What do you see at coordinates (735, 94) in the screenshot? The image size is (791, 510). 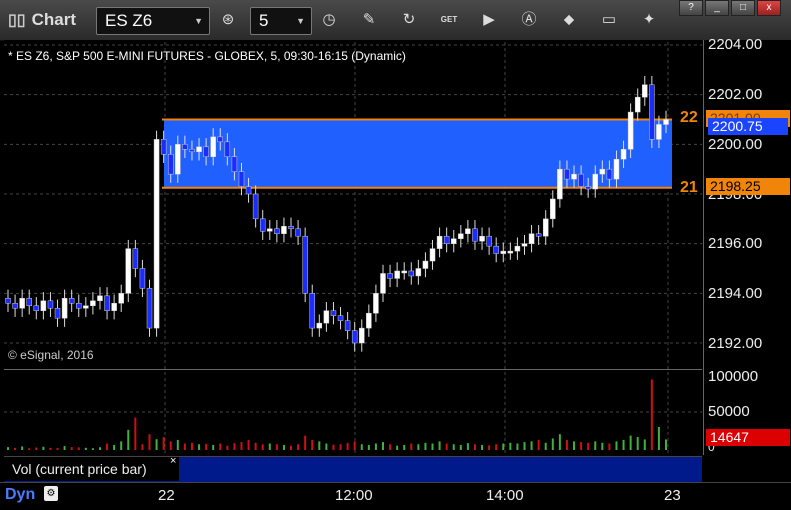 I see `price-tick: 2202.00` at bounding box center [735, 94].